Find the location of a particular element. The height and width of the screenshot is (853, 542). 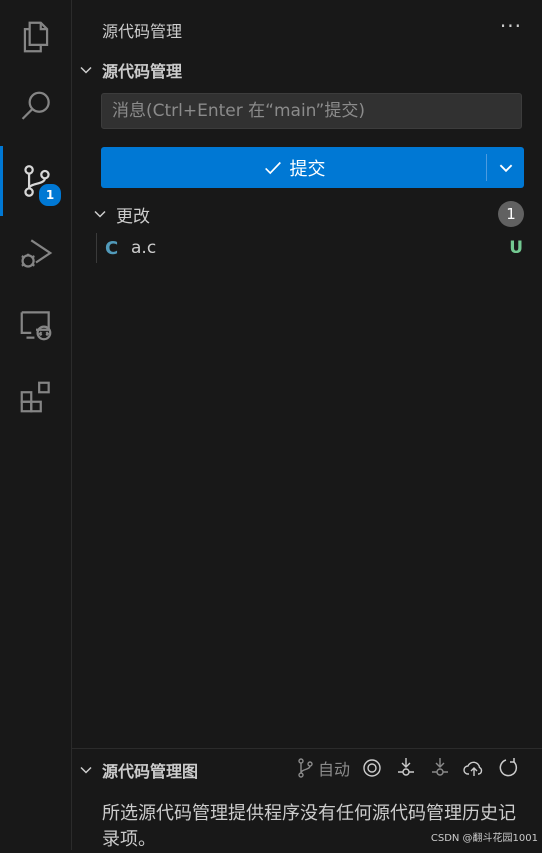

source-control-badge: 1 is located at coordinates (50, 195).